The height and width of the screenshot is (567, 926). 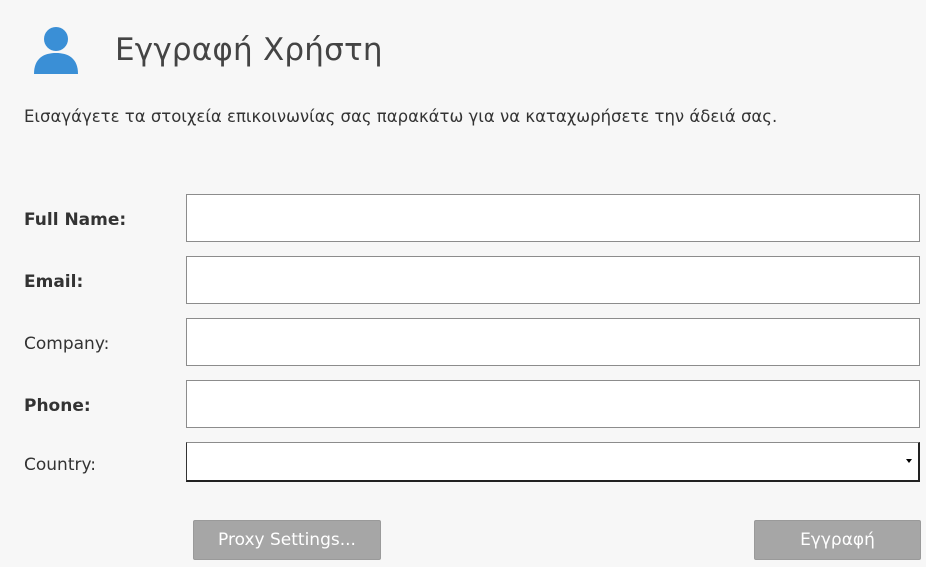 I want to click on country-row: Country:, so click(x=475, y=468).